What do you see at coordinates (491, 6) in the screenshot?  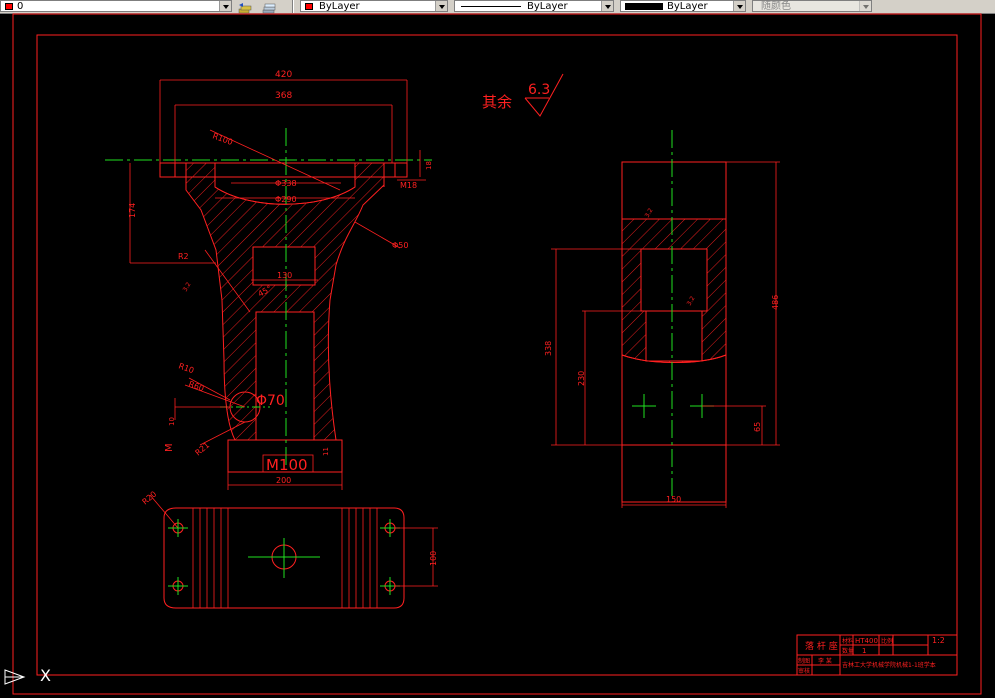 I see `linetype-preview` at bounding box center [491, 6].